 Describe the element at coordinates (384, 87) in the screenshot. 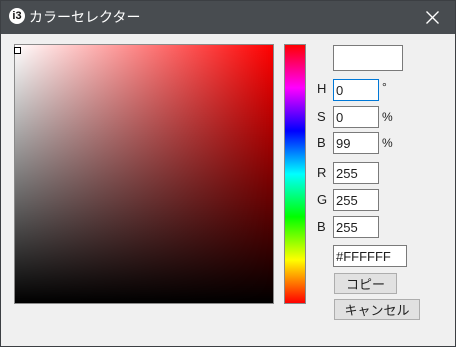

I see `degree-unit-label: °` at that location.